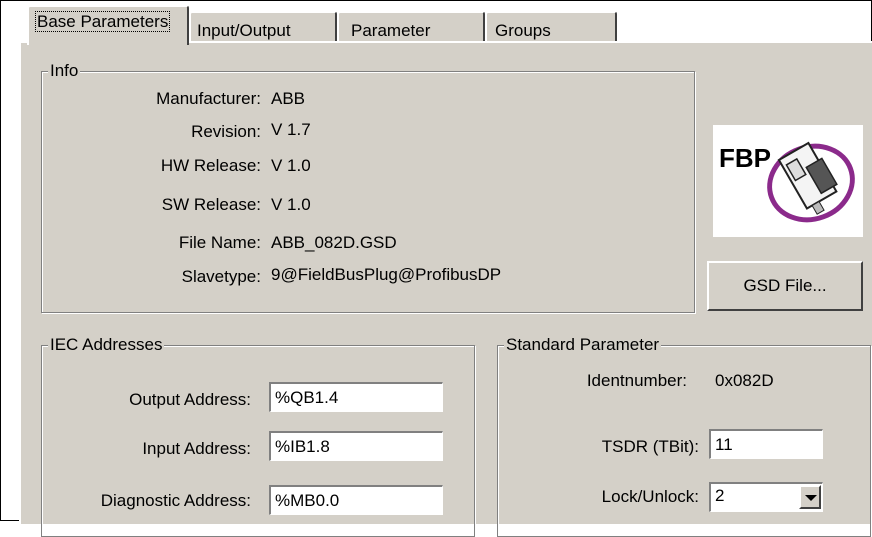 Image resolution: width=872 pixels, height=537 pixels. What do you see at coordinates (226, 131) in the screenshot?
I see `revision-label: Revision:` at bounding box center [226, 131].